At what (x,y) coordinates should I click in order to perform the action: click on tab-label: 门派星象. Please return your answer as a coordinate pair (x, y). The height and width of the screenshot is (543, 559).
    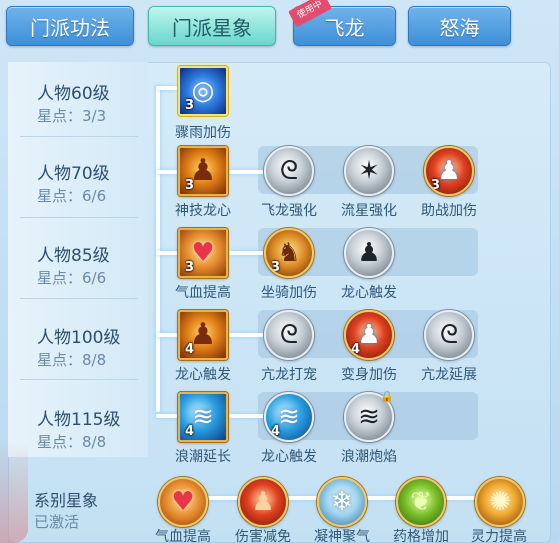
    Looking at the image, I should click on (212, 27).